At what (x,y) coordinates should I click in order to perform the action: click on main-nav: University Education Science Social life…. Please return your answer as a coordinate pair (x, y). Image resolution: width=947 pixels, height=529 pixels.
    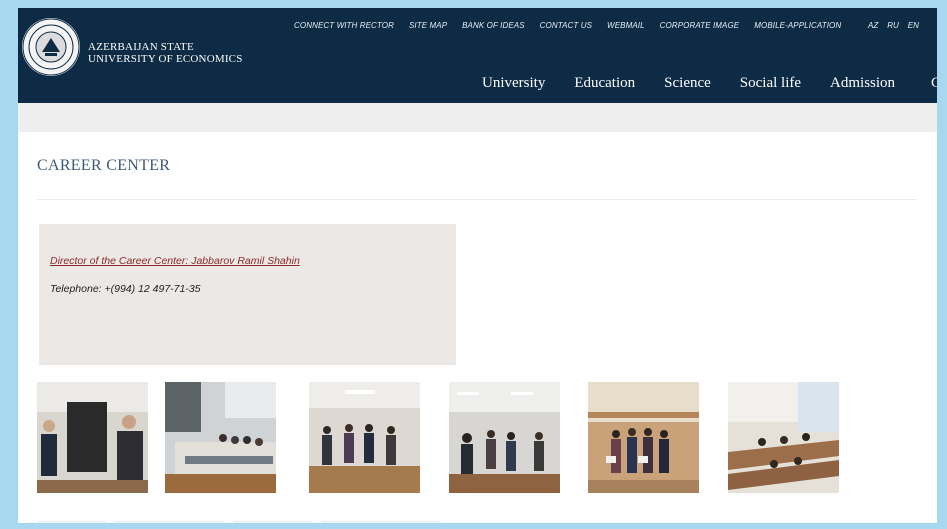
    Looking at the image, I should click on (703, 83).